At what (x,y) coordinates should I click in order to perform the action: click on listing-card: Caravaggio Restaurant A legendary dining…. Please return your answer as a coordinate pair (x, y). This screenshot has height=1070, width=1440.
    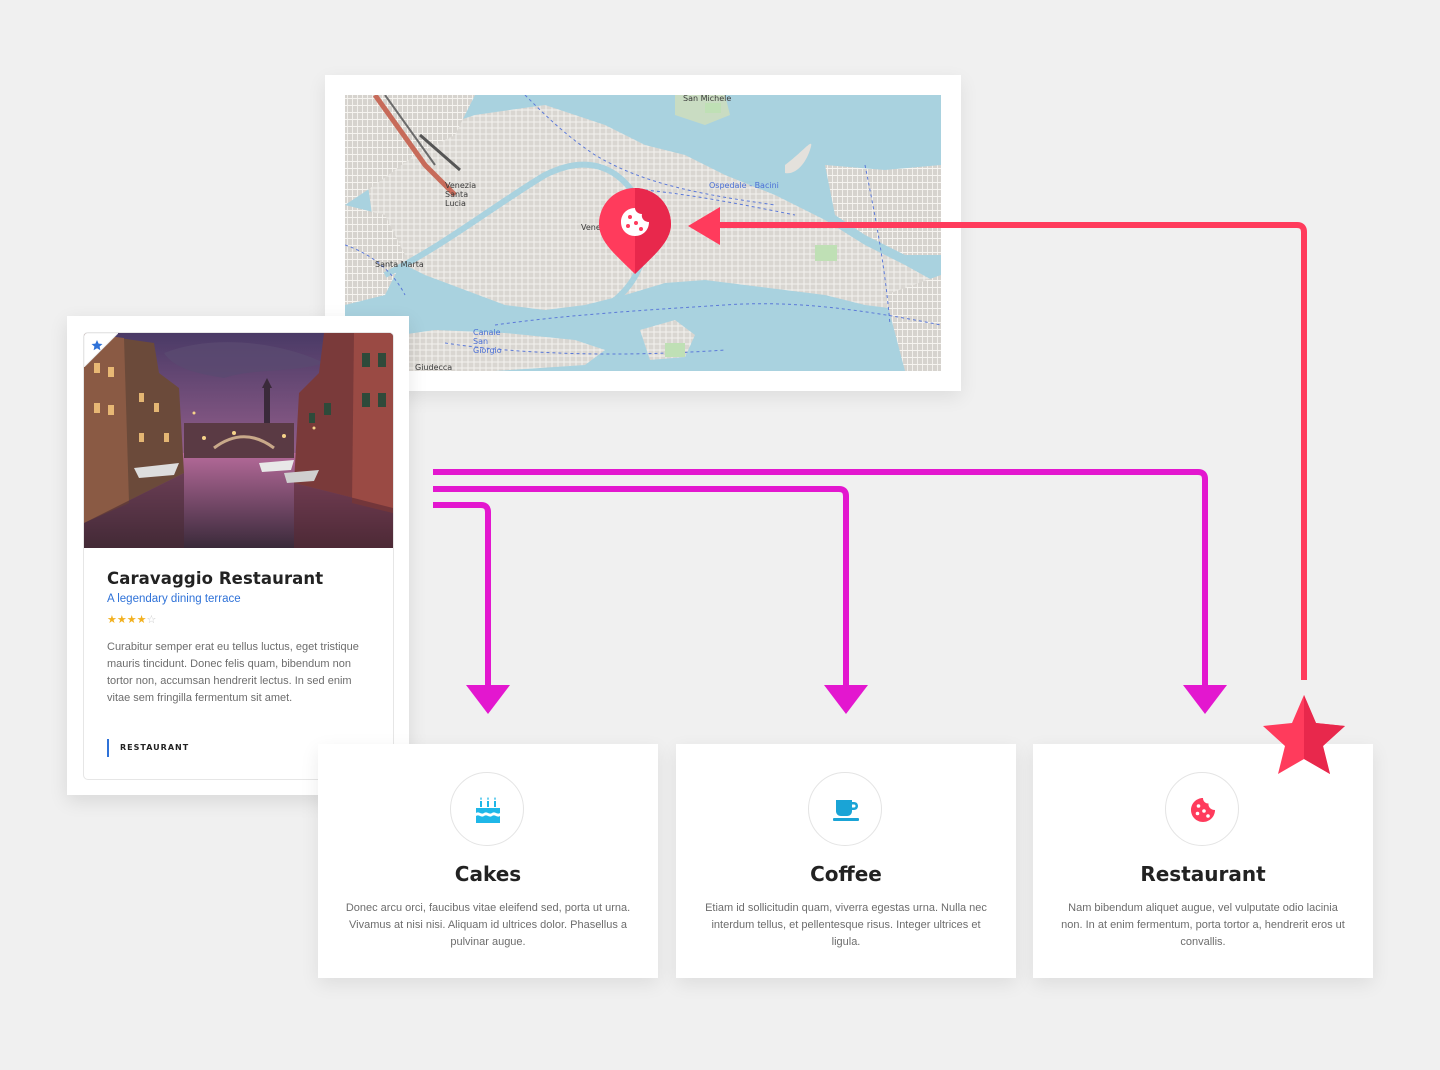
    Looking at the image, I should click on (238, 555).